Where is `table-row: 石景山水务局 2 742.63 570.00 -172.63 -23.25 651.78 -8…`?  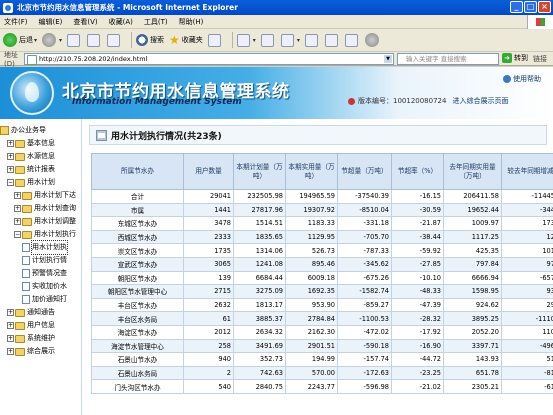 table-row: 石景山水务局 2 742.63 570.00 -172.63 -23.25 651.78 -8… is located at coordinates (322, 373).